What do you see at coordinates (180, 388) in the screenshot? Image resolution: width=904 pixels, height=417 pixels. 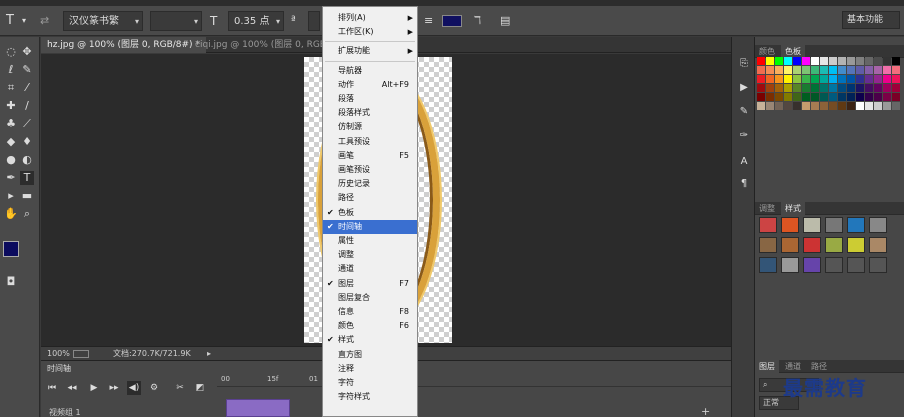 I see `split-icon: ✂` at bounding box center [180, 388].